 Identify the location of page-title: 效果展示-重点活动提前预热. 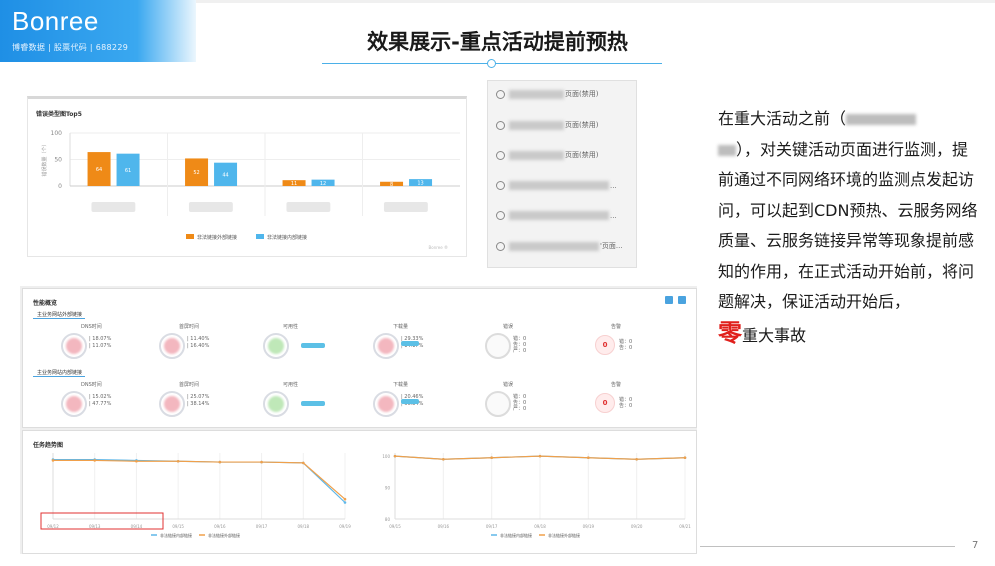
(497, 42).